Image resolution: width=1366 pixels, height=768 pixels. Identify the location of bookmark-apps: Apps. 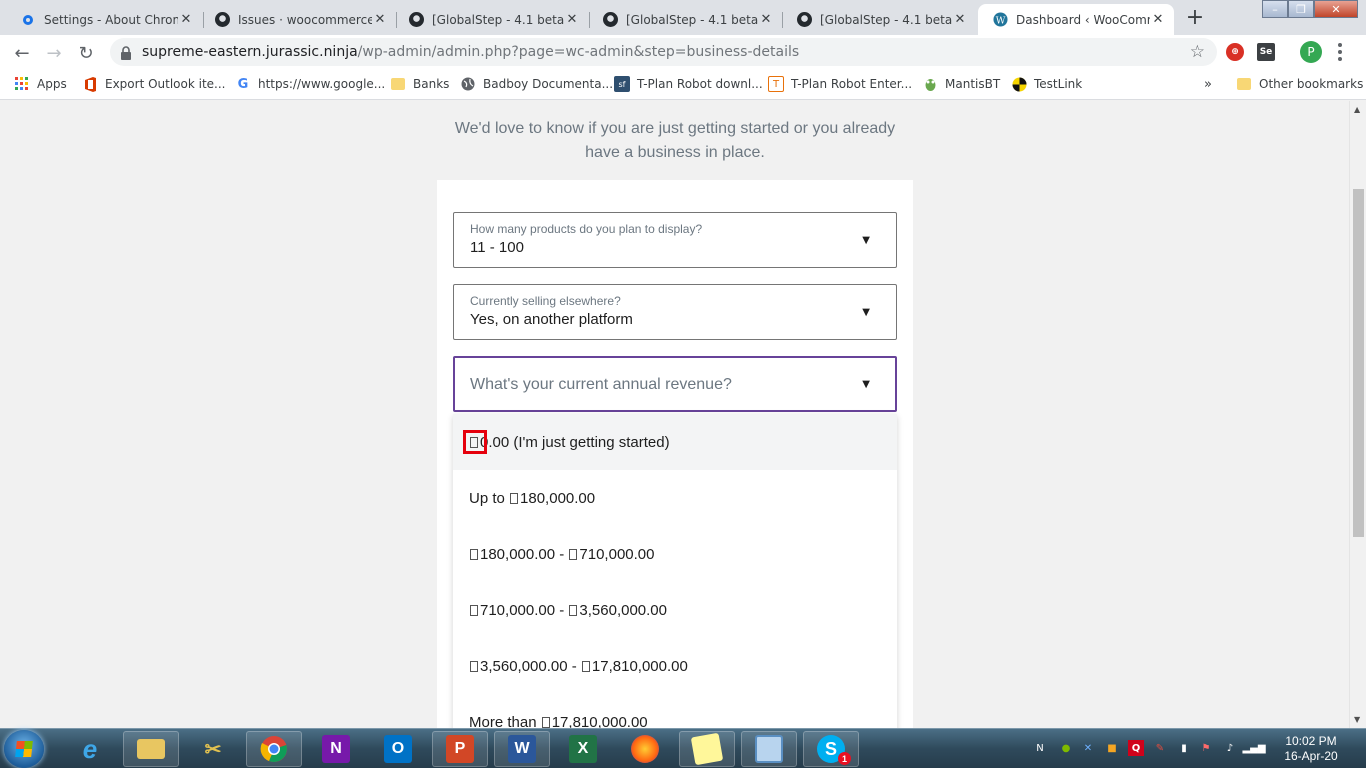
(40, 84).